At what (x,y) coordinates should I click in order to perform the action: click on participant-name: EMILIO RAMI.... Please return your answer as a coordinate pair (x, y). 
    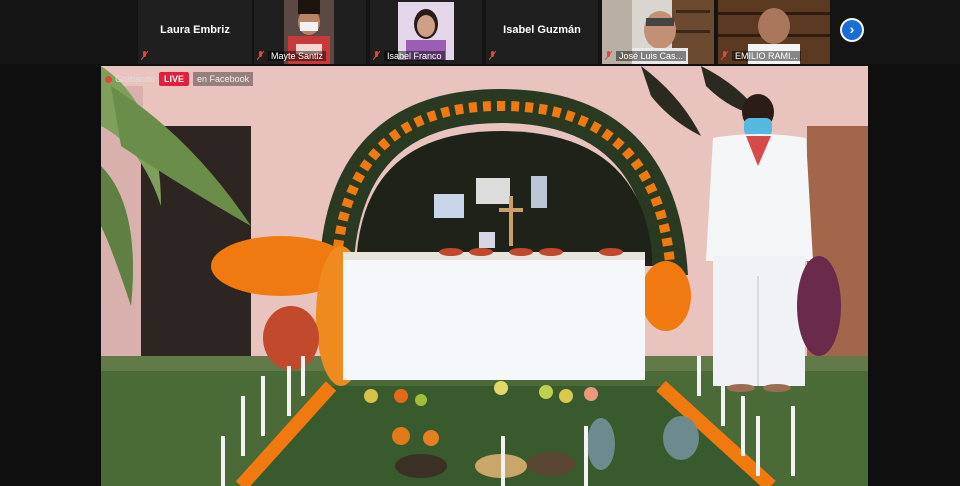
    Looking at the image, I should click on (767, 56).